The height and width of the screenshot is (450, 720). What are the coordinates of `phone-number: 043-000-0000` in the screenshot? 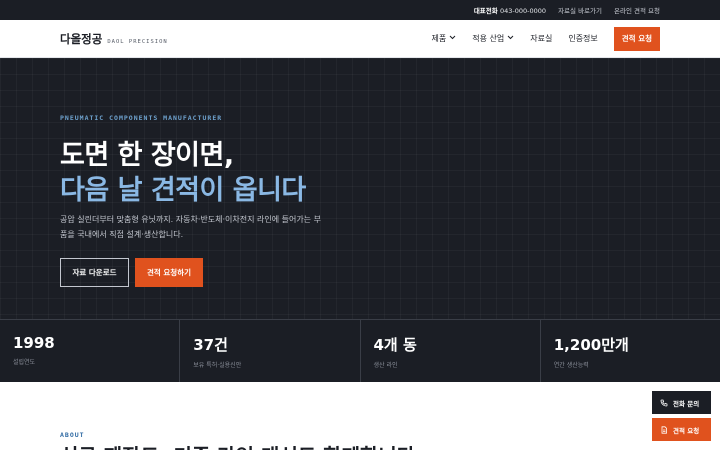 It's located at (523, 11).